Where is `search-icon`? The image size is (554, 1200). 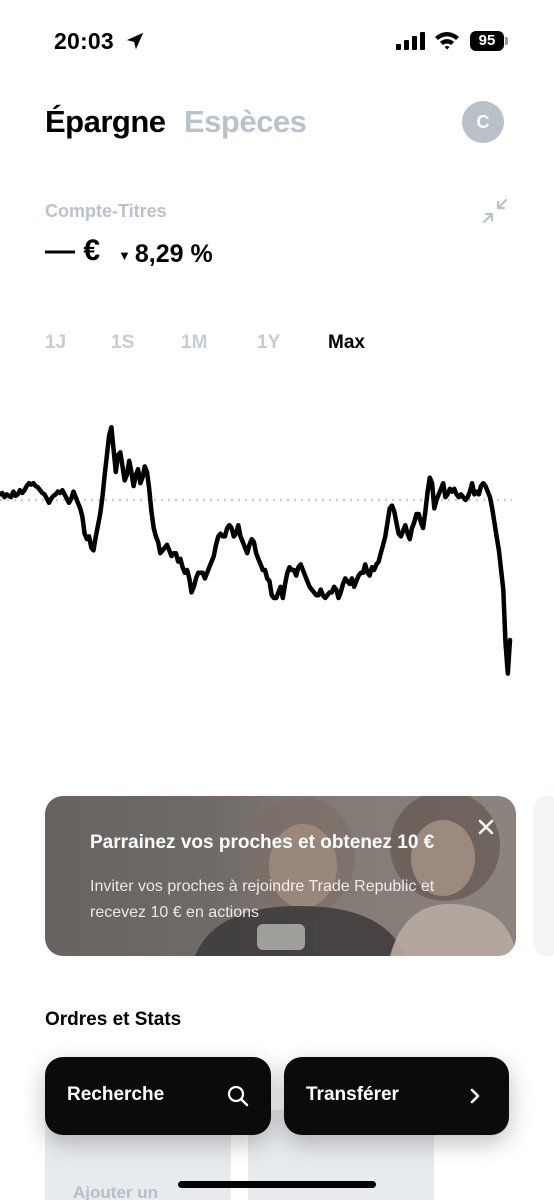
search-icon is located at coordinates (238, 1096).